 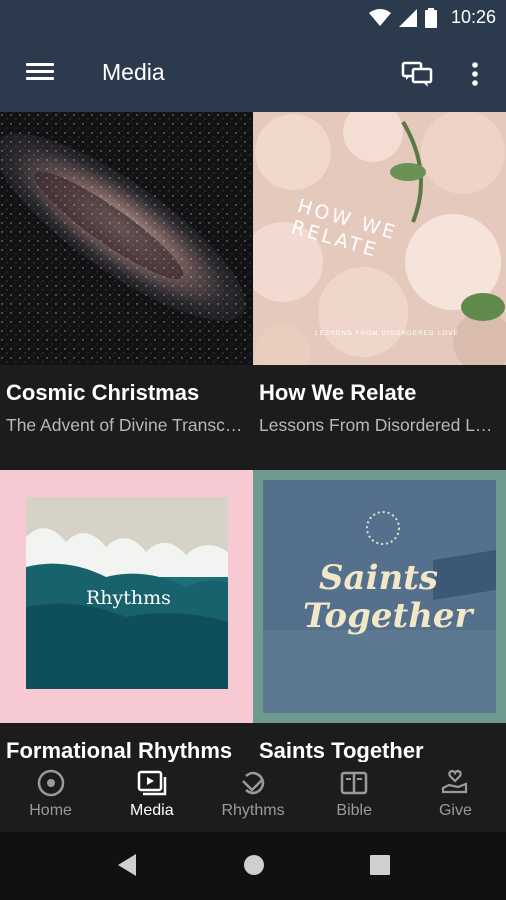 What do you see at coordinates (455, 781) in the screenshot?
I see `give-icon` at bounding box center [455, 781].